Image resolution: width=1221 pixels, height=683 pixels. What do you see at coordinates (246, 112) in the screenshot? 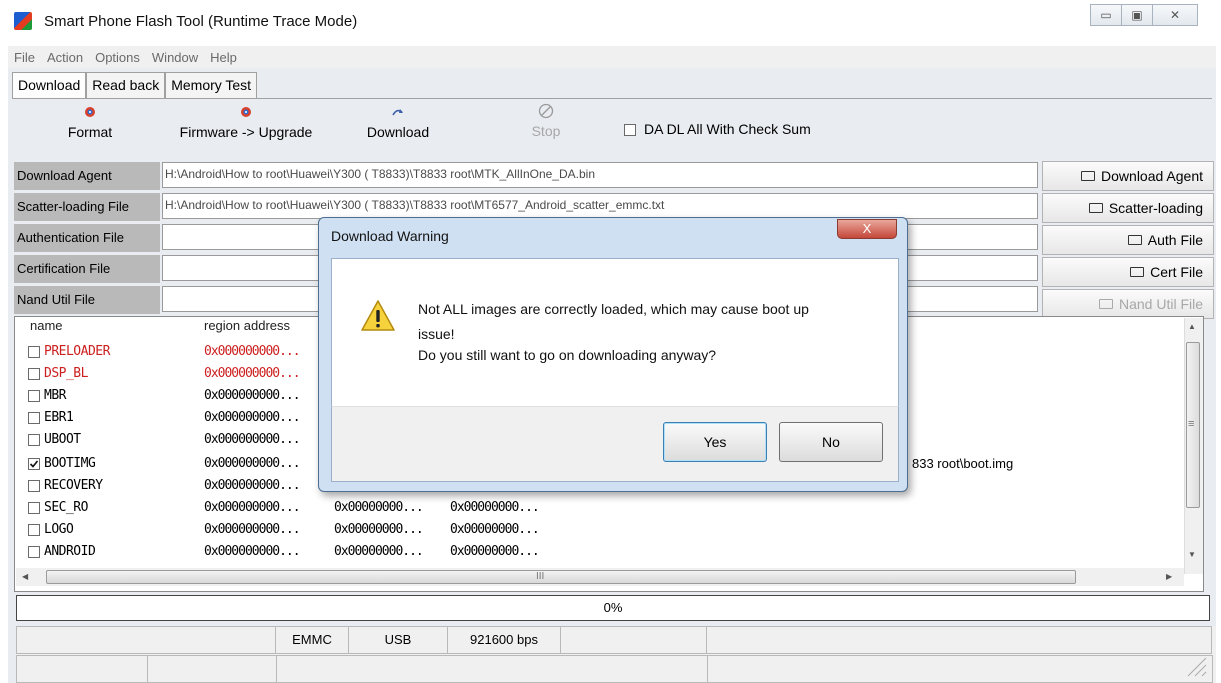
I see `firmware-upgrade-icon` at bounding box center [246, 112].